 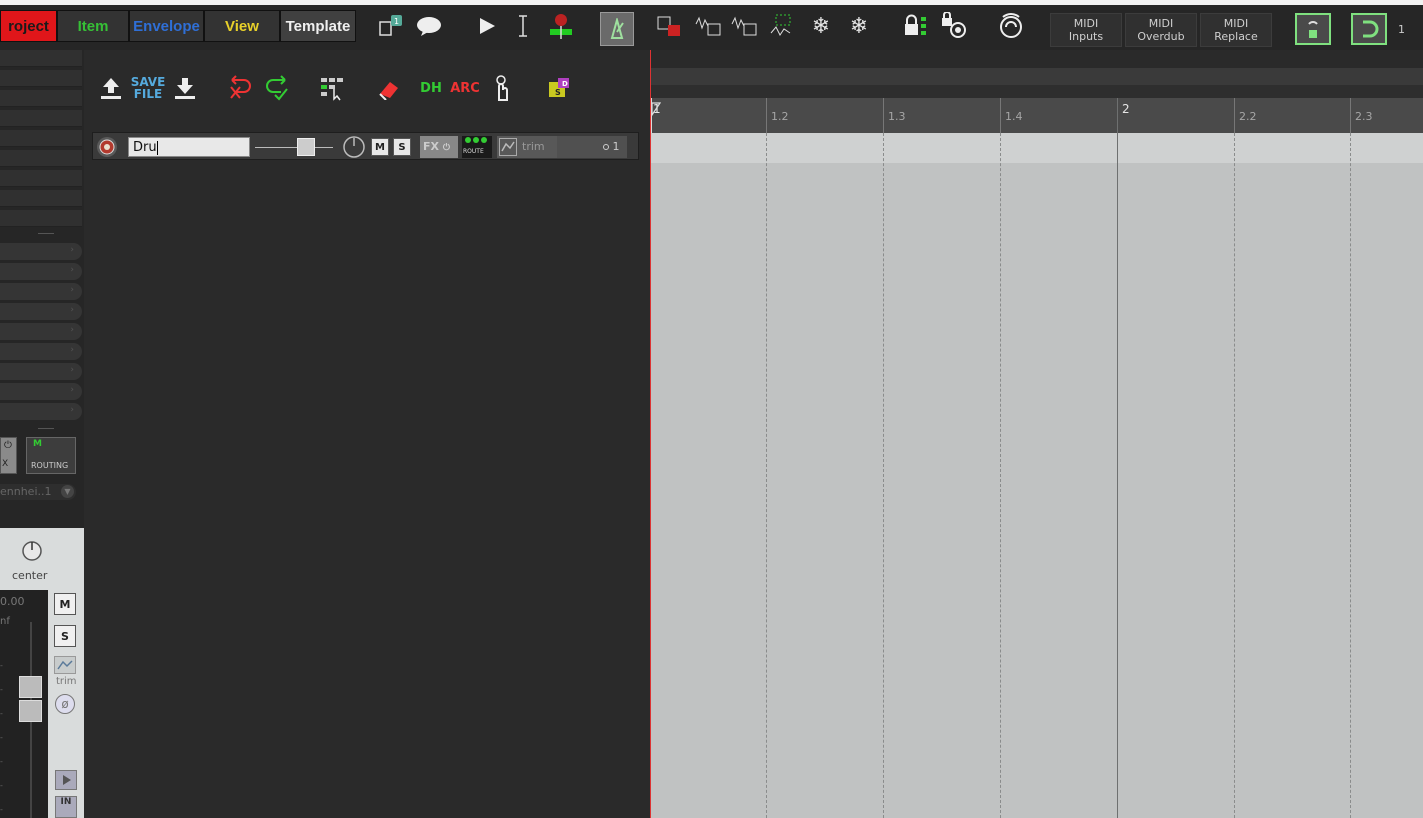 I want to click on routing-button: M ROUTING, so click(x=51, y=455).